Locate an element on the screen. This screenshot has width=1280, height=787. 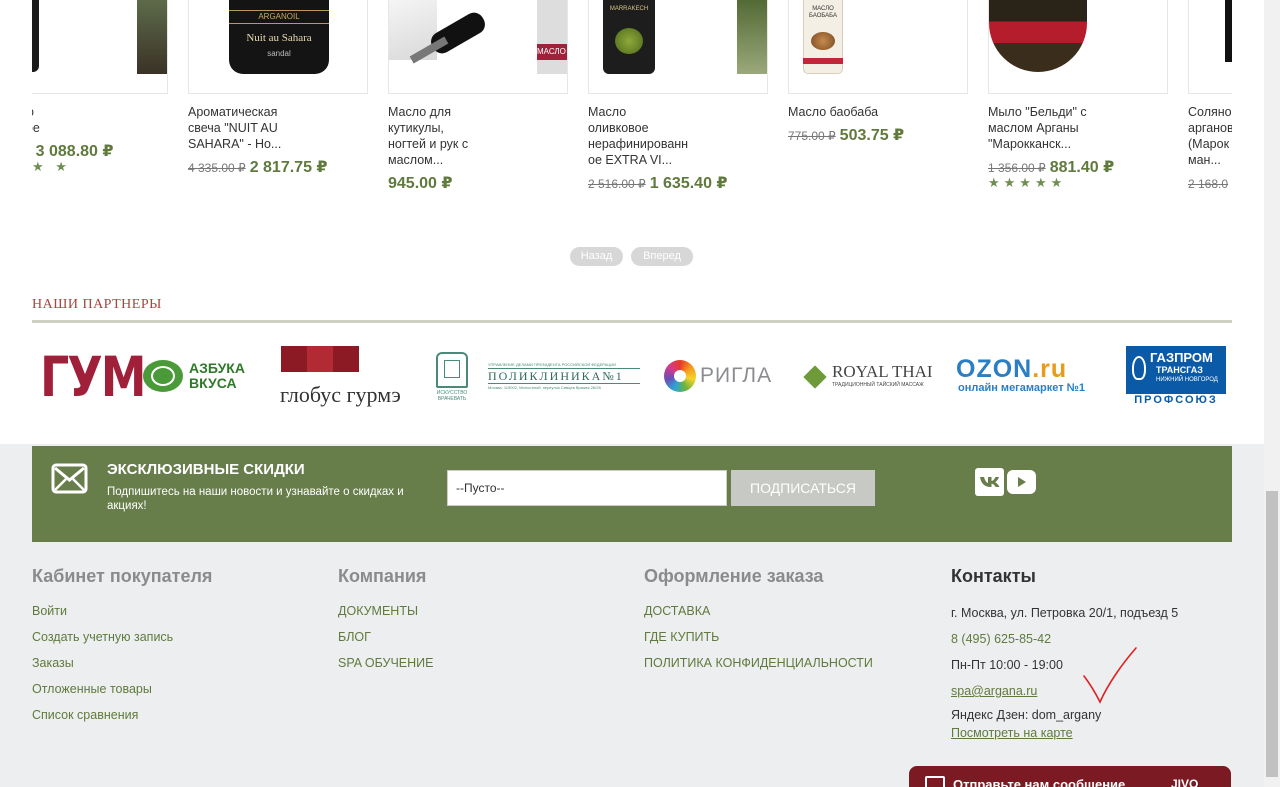
chat-widget: Отправьте нам сообщение JIVO is located at coordinates (1070, 776).